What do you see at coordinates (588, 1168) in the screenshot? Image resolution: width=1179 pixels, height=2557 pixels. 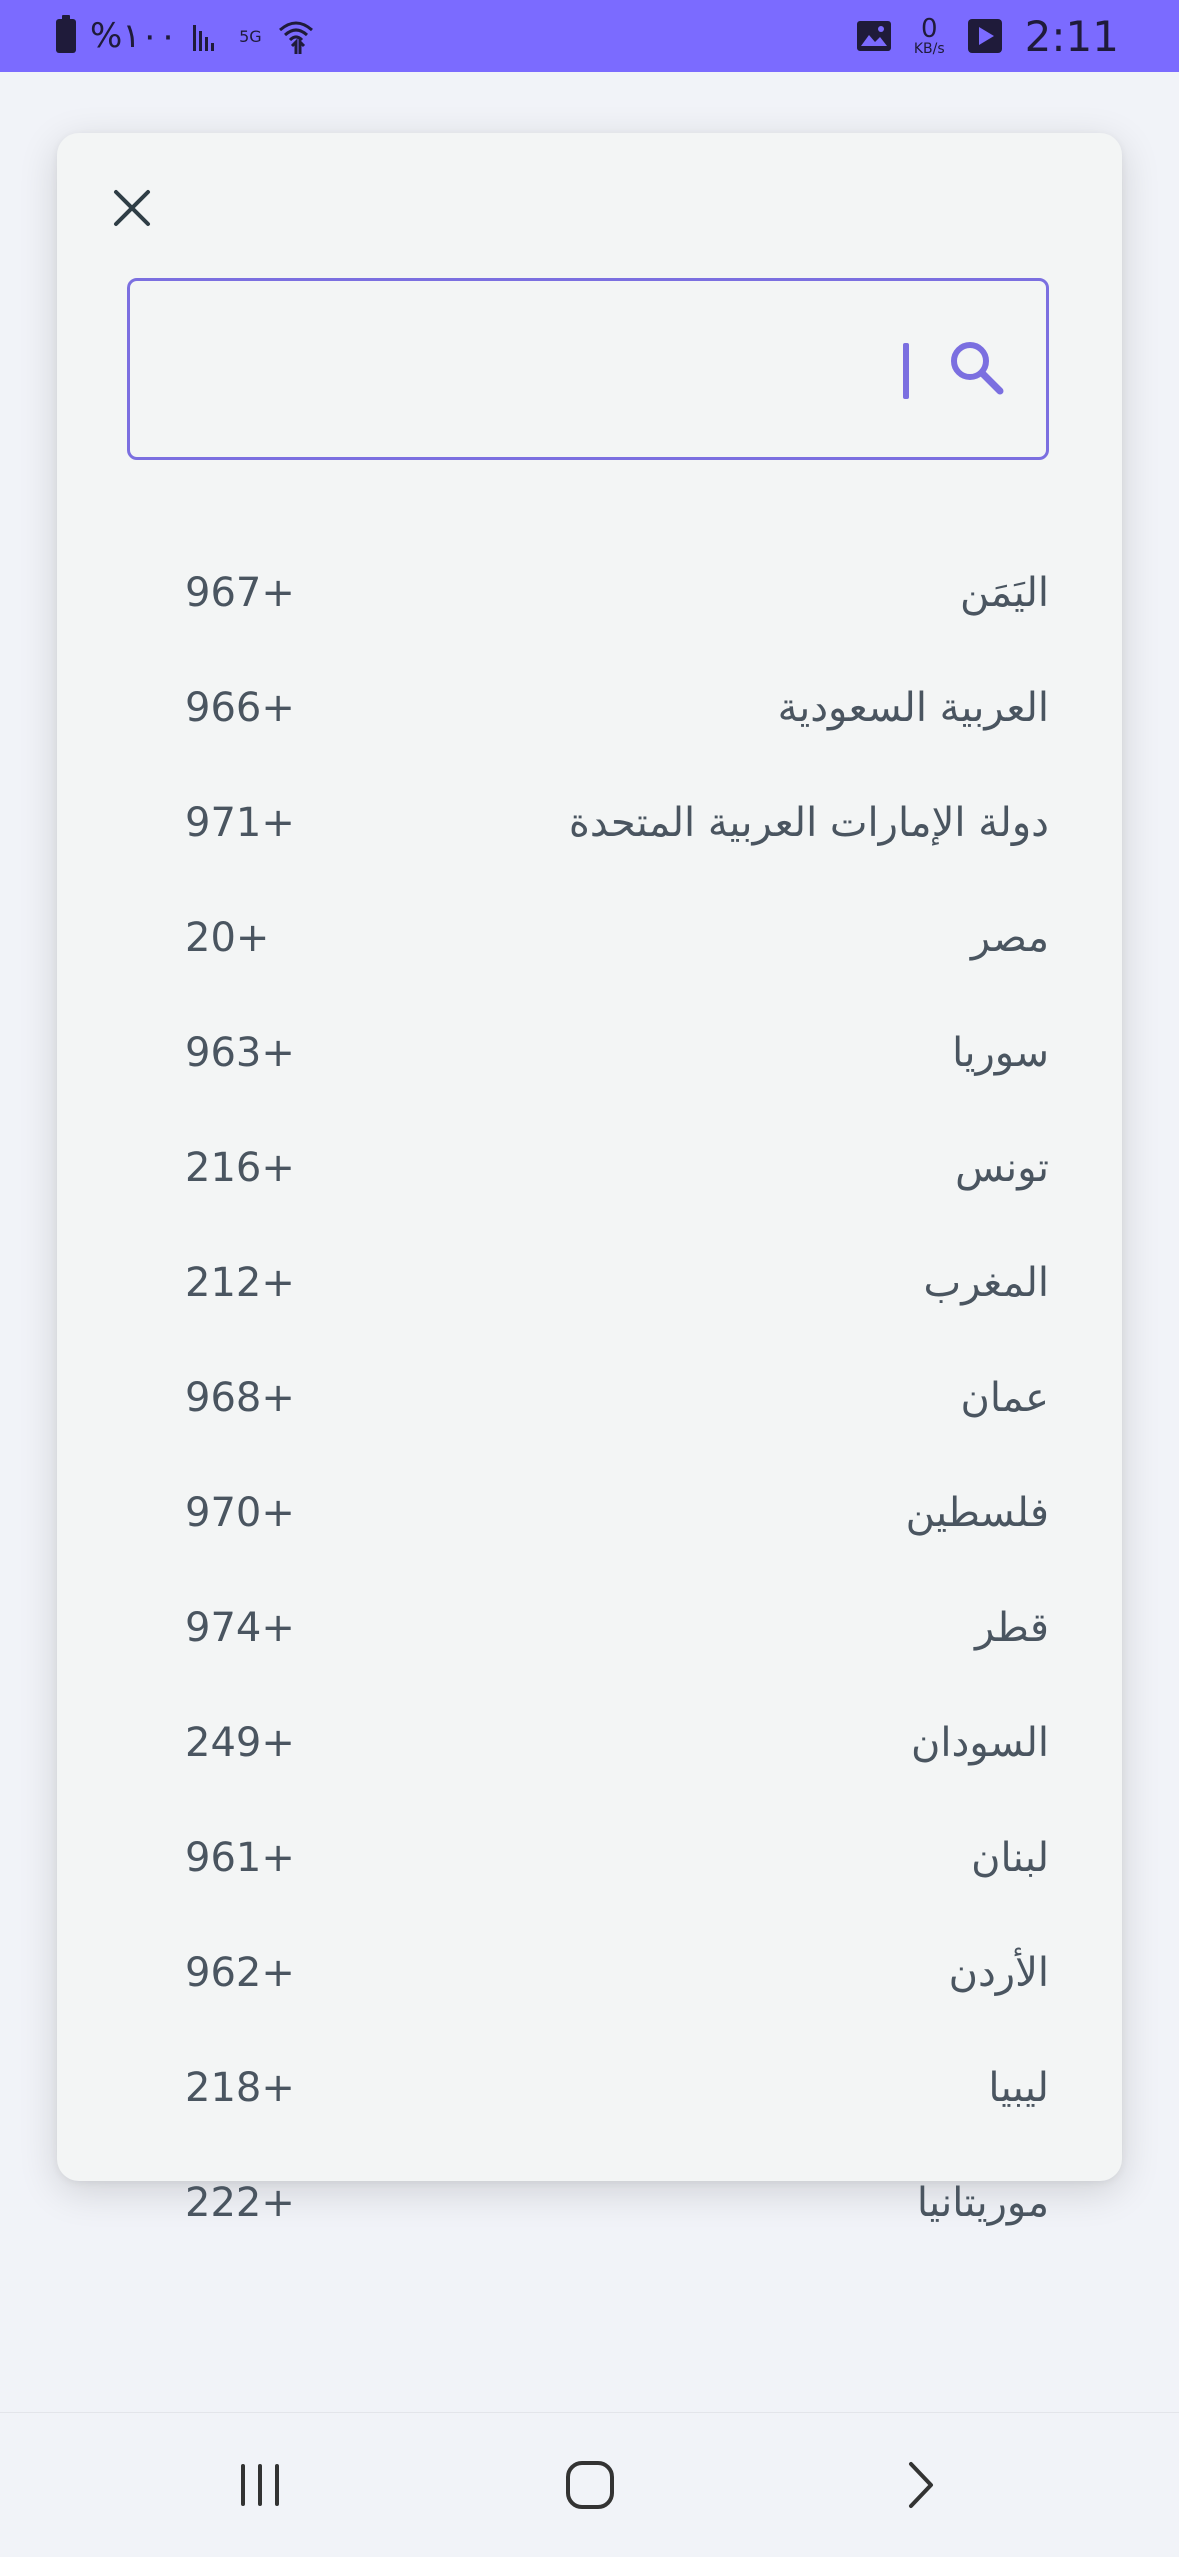 I see `country-row: تونس +216` at bounding box center [588, 1168].